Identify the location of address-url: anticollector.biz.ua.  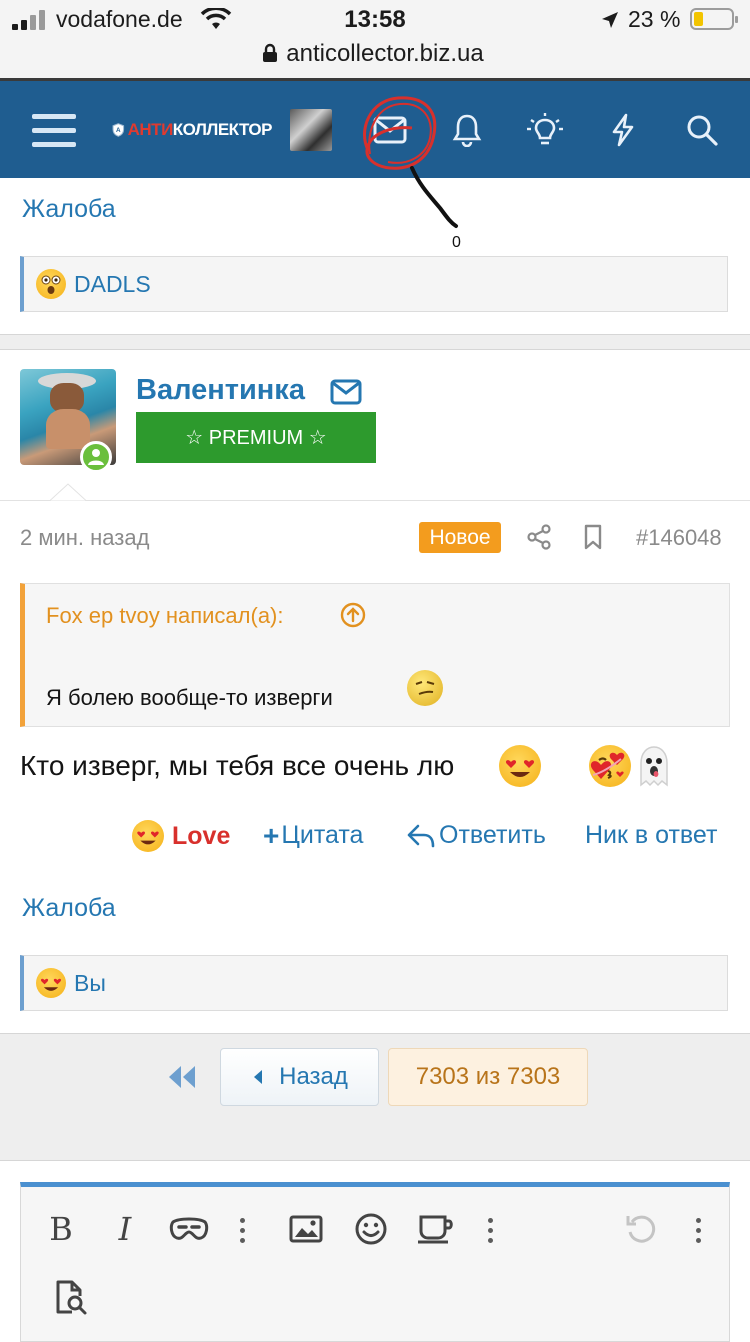
(375, 54).